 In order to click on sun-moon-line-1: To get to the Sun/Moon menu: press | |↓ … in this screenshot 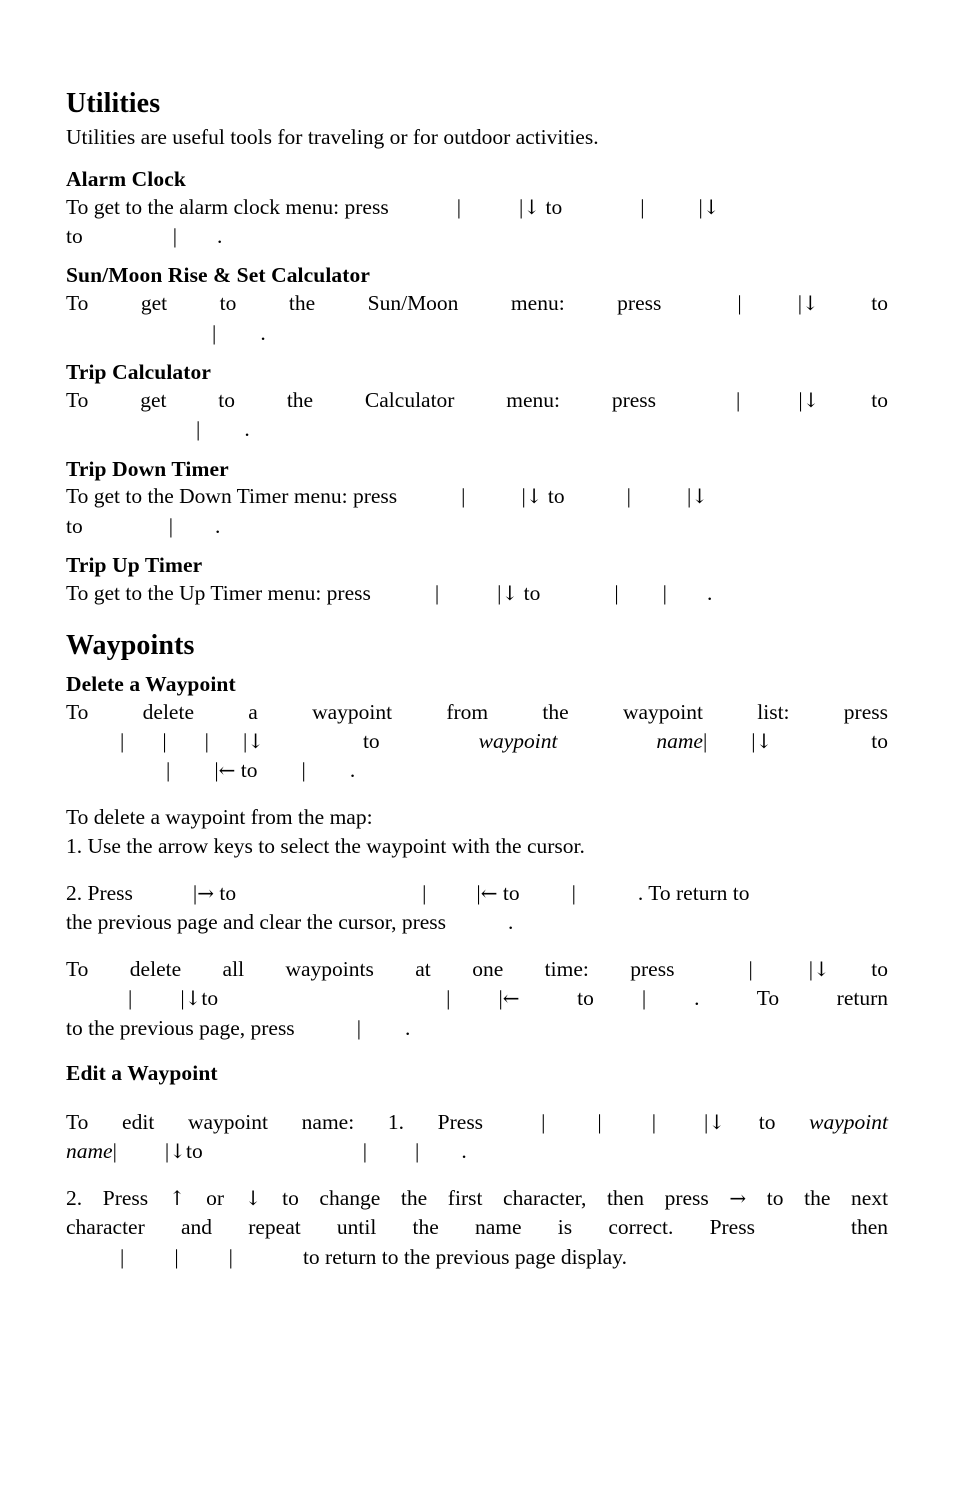, I will do `click(477, 303)`.